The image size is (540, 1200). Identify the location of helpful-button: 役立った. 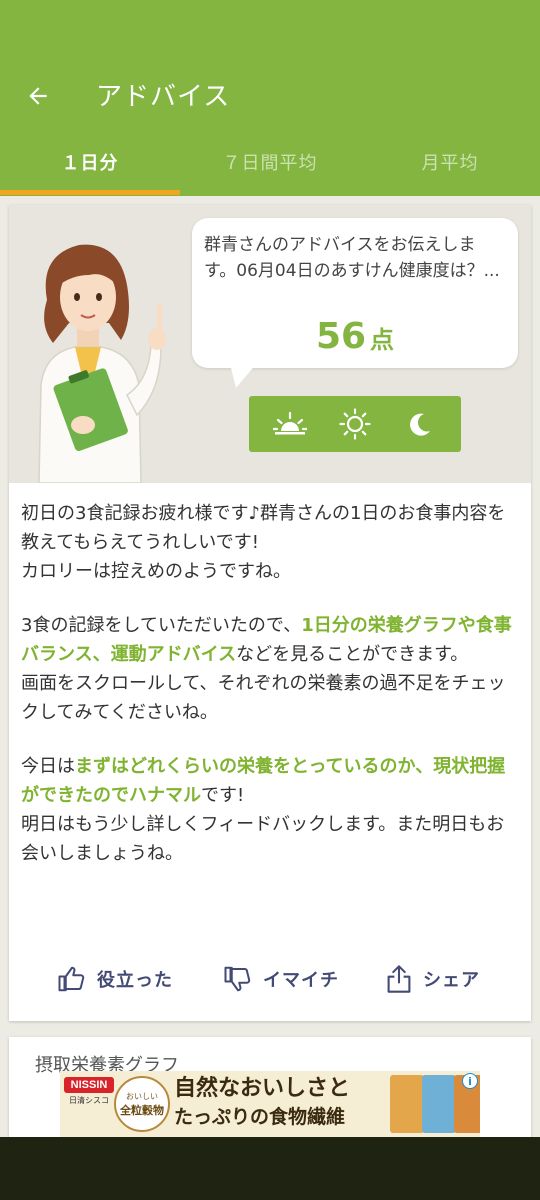
(115, 979).